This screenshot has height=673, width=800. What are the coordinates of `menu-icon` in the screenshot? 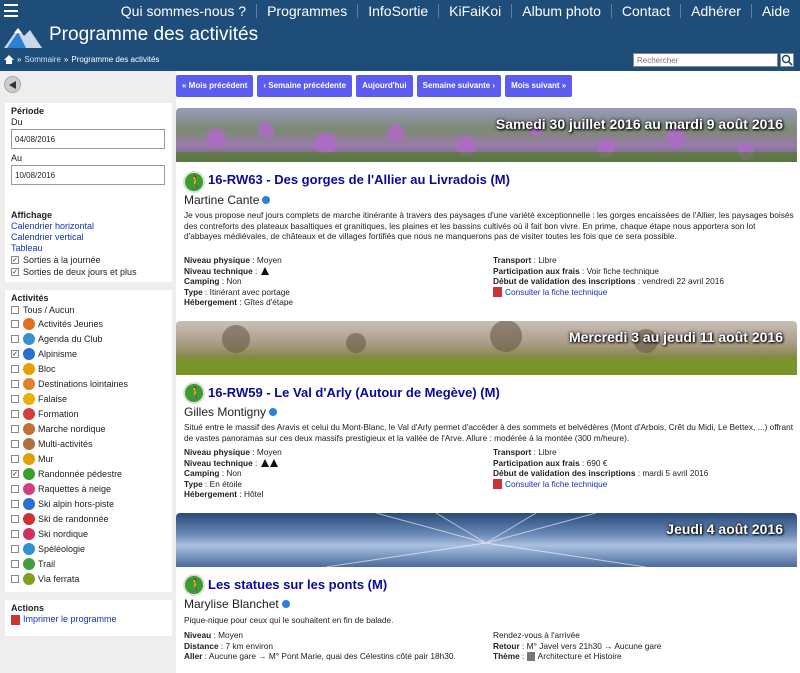 It's located at (11, 10).